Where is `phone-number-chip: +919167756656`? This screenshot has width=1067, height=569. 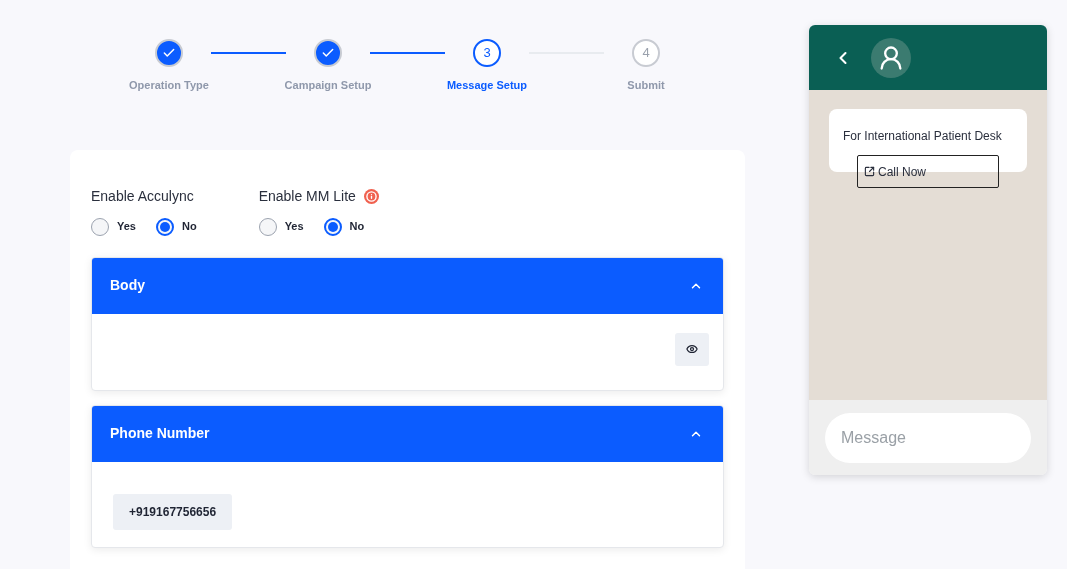 phone-number-chip: +919167756656 is located at coordinates (173, 511).